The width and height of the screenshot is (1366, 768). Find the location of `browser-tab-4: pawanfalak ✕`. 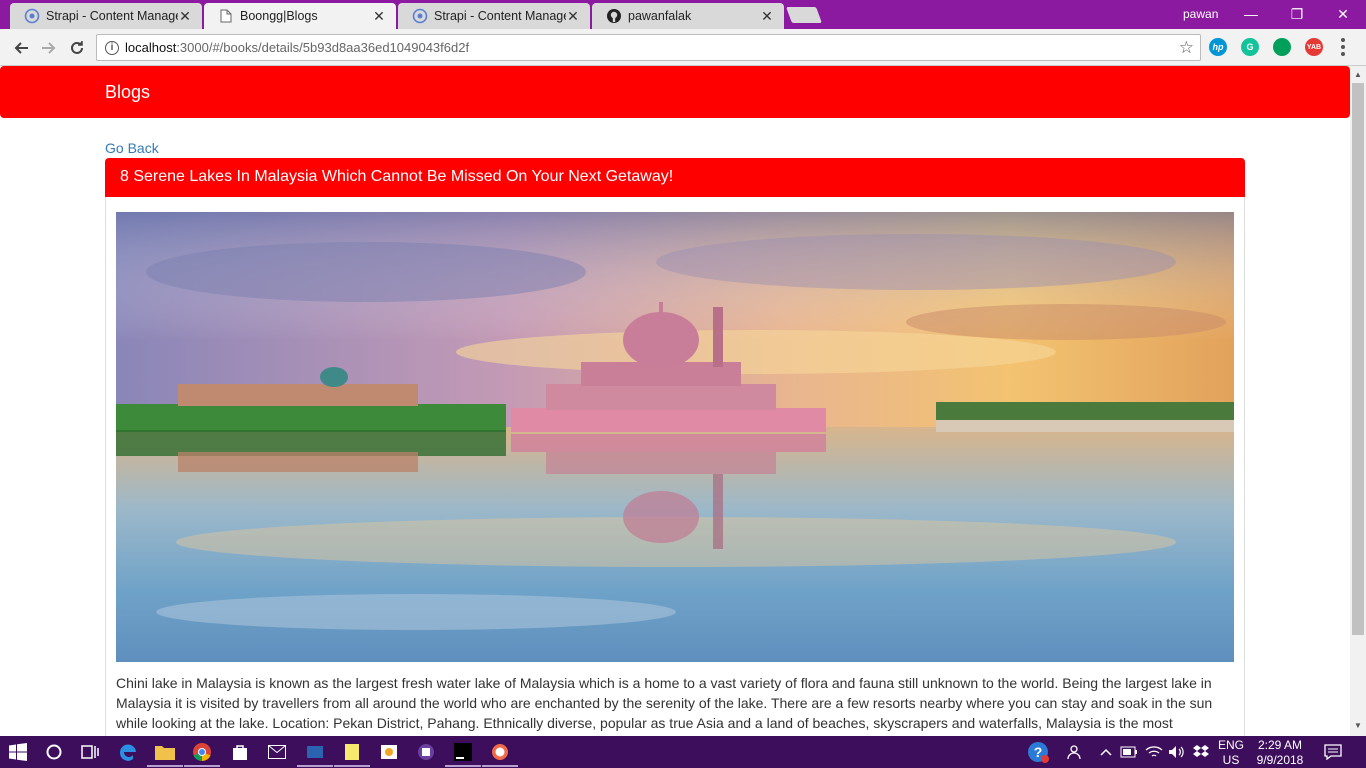

browser-tab-4: pawanfalak ✕ is located at coordinates (688, 16).